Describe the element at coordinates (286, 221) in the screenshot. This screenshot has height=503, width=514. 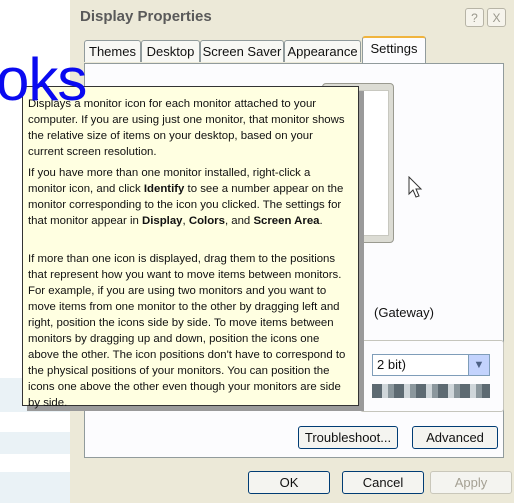
I see `help-keyword-screen-area: Screen Area` at that location.